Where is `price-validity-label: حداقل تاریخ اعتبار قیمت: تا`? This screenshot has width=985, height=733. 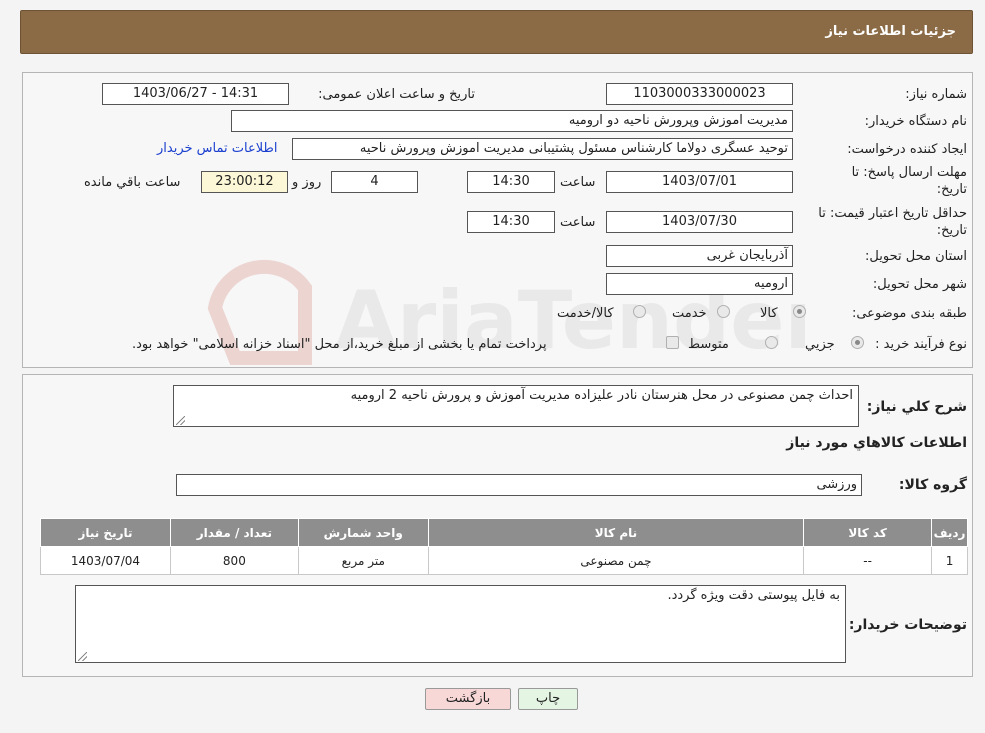 price-validity-label: حداقل تاریخ اعتبار قیمت: تا is located at coordinates (892, 213).